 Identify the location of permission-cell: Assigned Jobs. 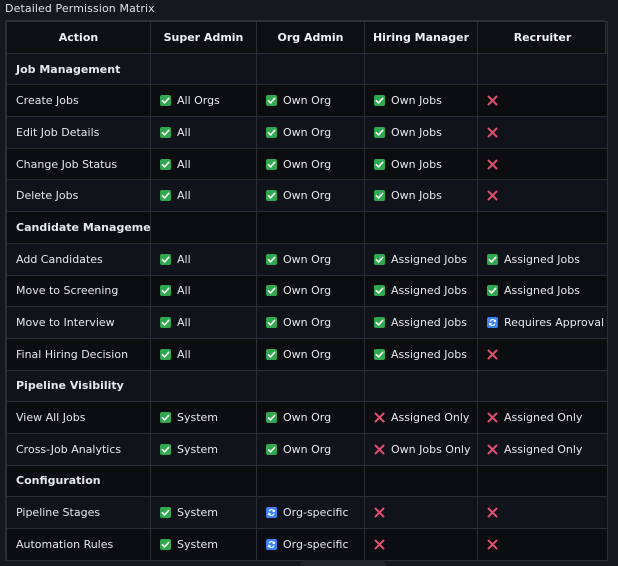
(421, 291).